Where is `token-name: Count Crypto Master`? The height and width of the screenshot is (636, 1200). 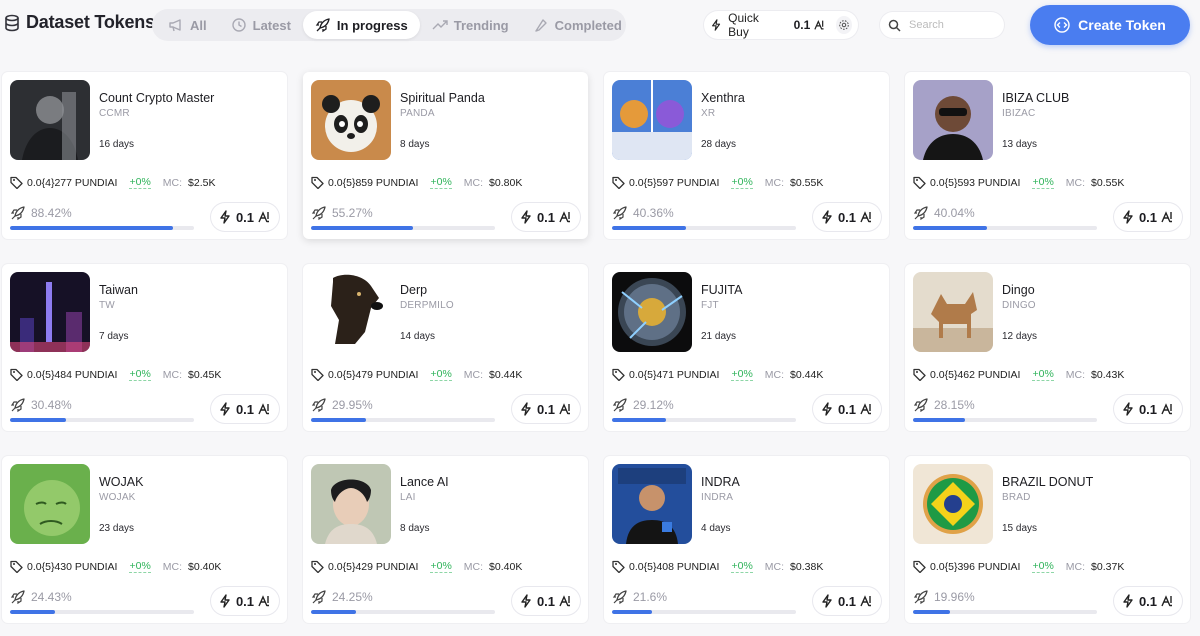
token-name: Count Crypto Master is located at coordinates (157, 98).